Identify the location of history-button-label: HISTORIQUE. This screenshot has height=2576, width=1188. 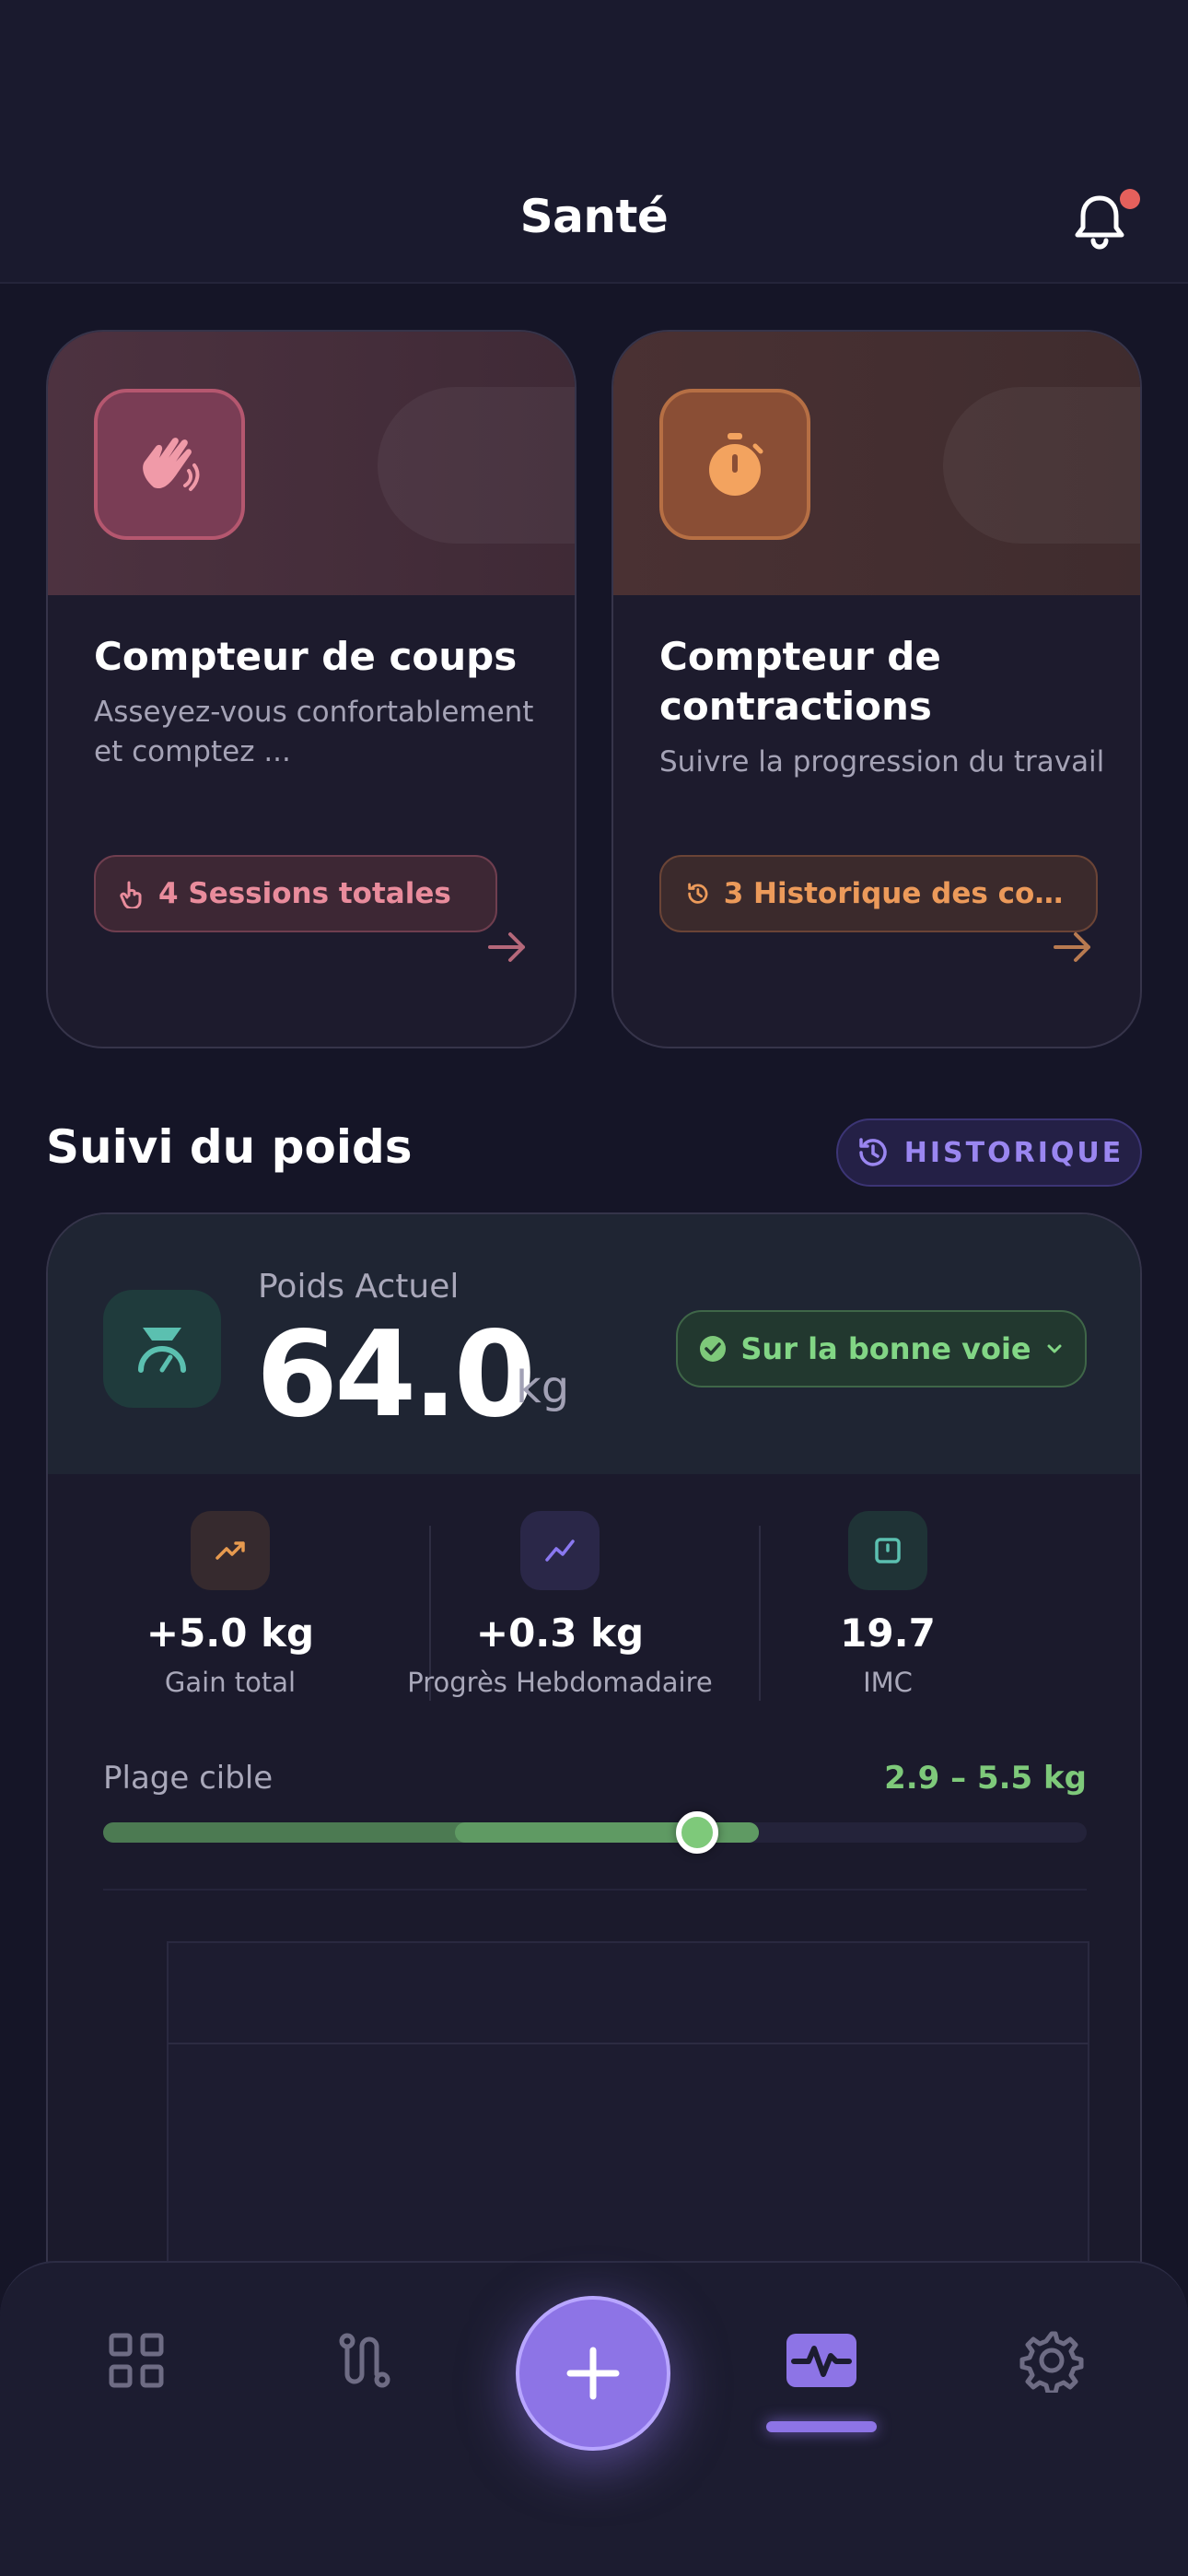
(1013, 1152).